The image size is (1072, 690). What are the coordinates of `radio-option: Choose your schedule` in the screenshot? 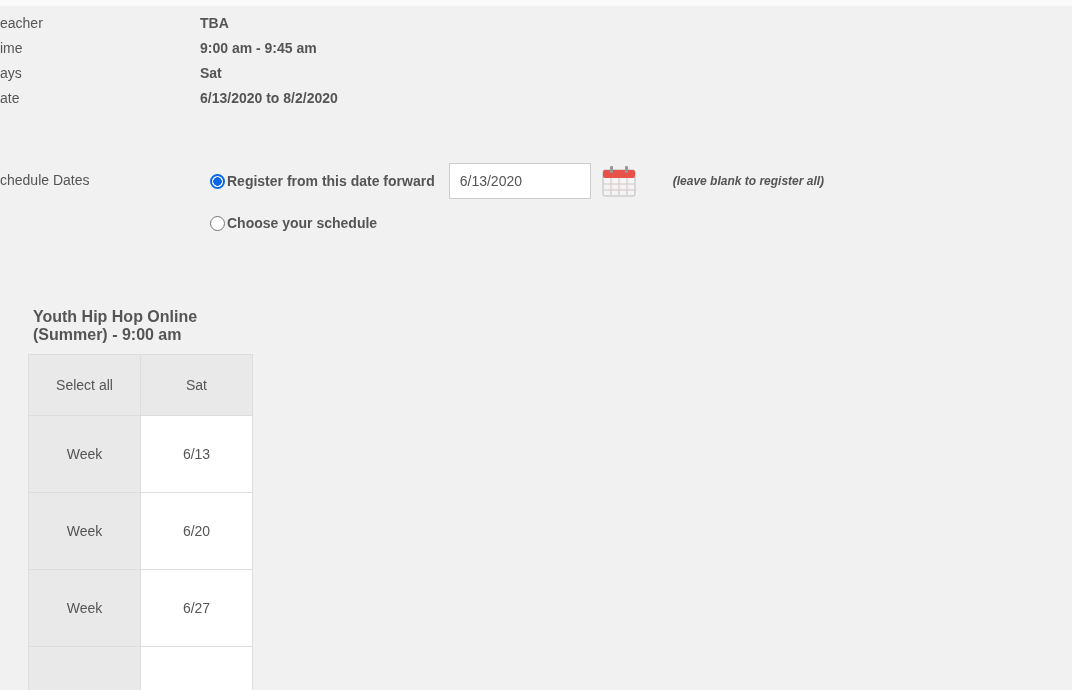 It's located at (294, 223).